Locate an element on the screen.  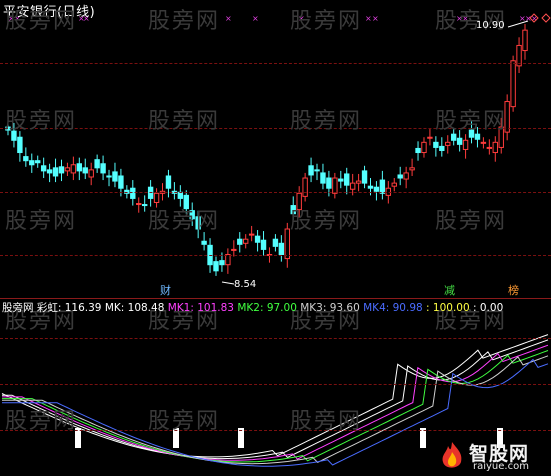
indicator-main-value: : 116.39 is located at coordinates (79, 308).